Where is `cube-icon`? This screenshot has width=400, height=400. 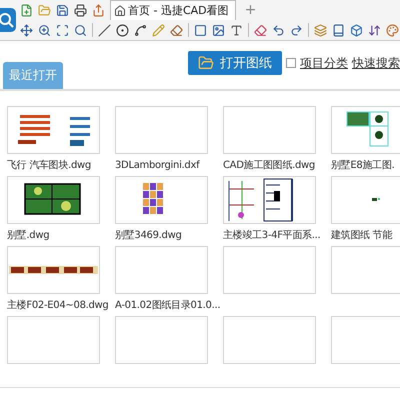 cube-icon is located at coordinates (356, 30).